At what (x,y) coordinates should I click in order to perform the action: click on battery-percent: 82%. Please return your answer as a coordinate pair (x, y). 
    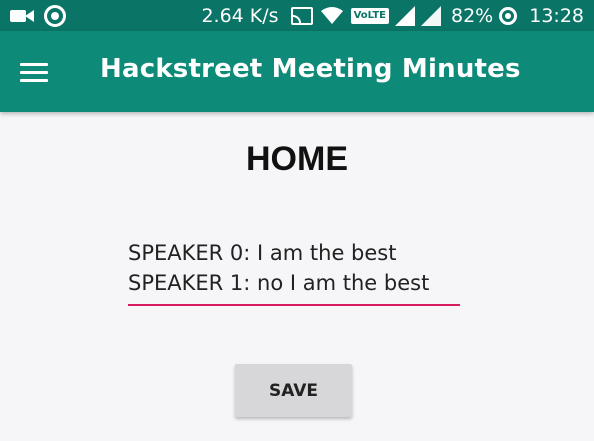
    Looking at the image, I should click on (472, 16).